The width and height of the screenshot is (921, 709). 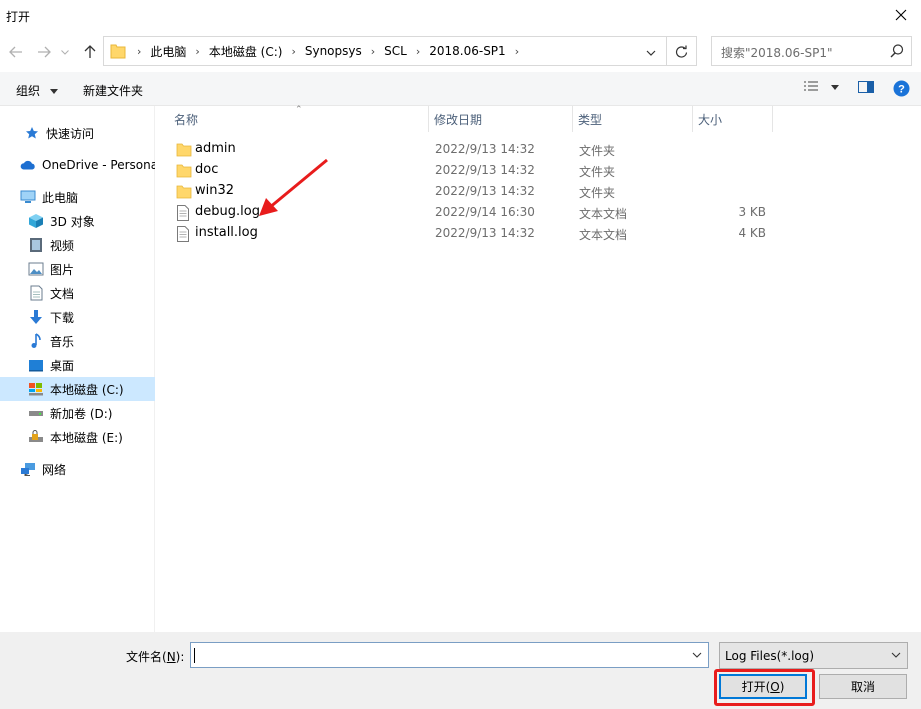 I want to click on up-button, so click(x=90, y=52).